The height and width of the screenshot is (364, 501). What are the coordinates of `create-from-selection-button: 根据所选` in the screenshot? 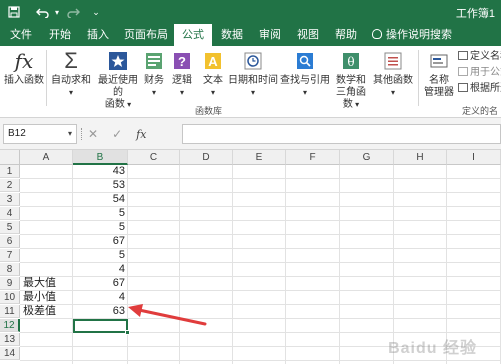 It's located at (479, 88).